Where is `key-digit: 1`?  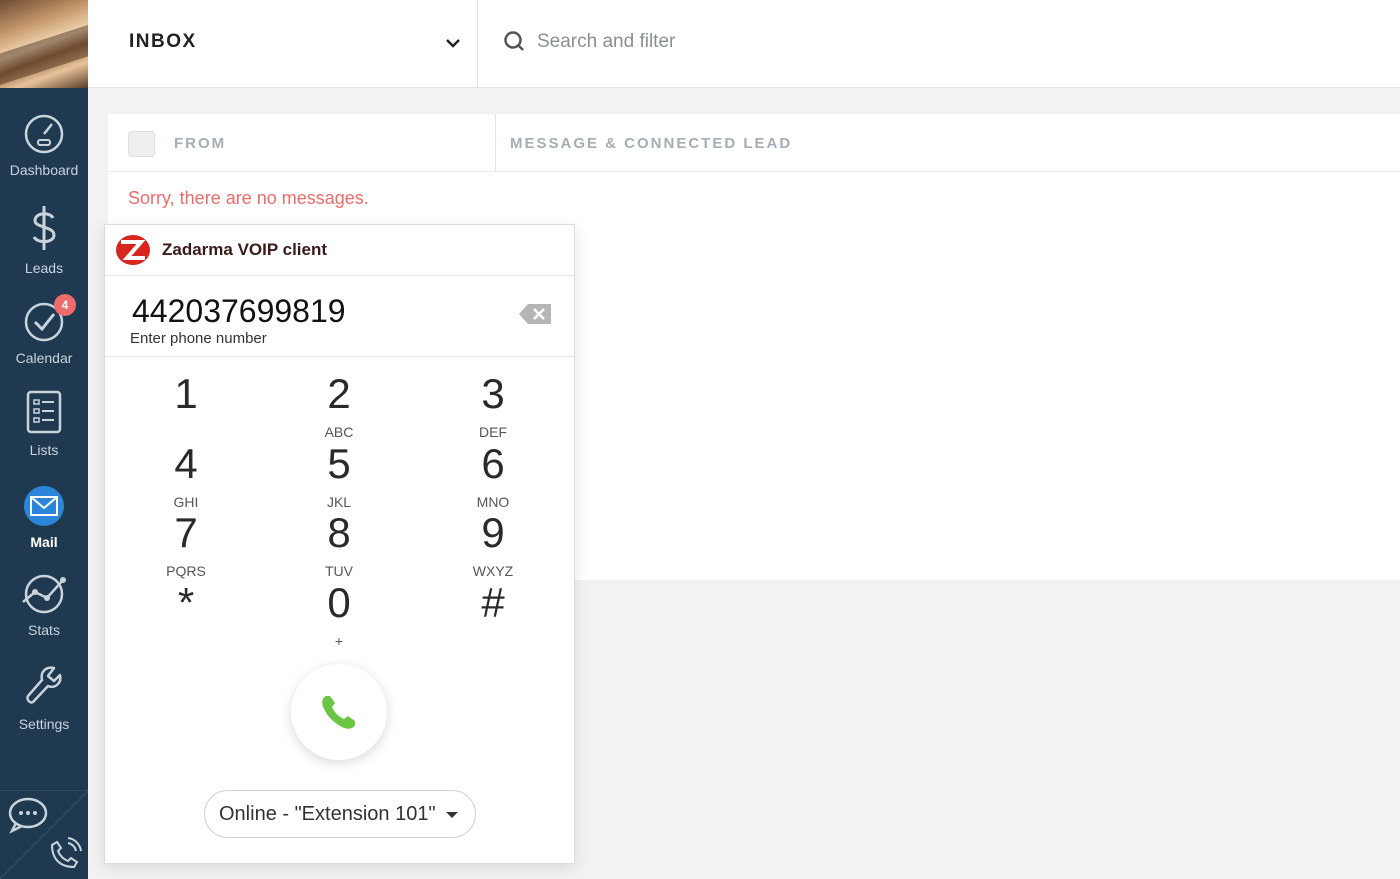 key-digit: 1 is located at coordinates (186, 393).